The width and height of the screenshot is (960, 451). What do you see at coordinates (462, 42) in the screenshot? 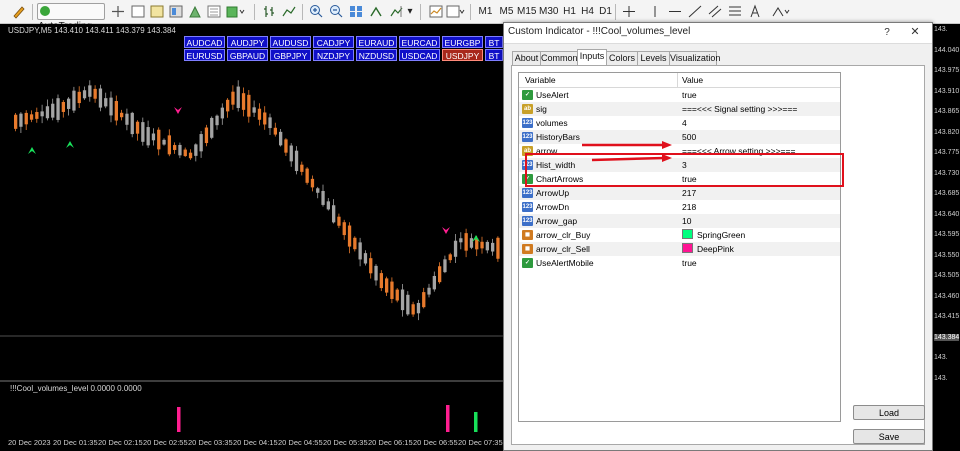
I see `pair-button-eurgbp: EURGBP` at bounding box center [462, 42].